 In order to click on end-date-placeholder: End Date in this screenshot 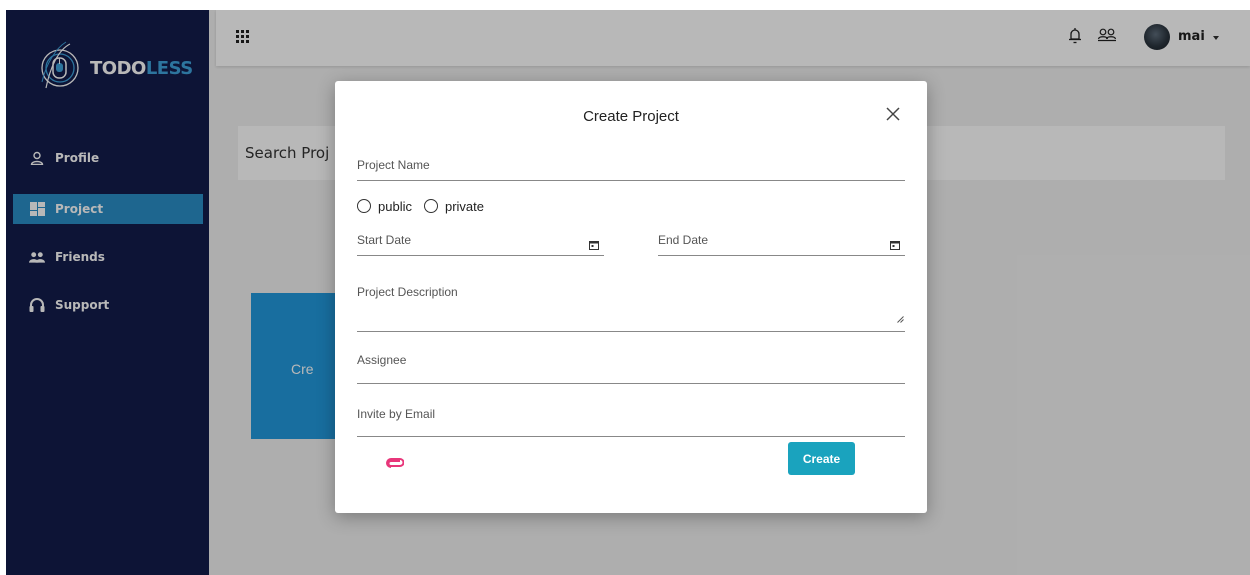, I will do `click(683, 240)`.